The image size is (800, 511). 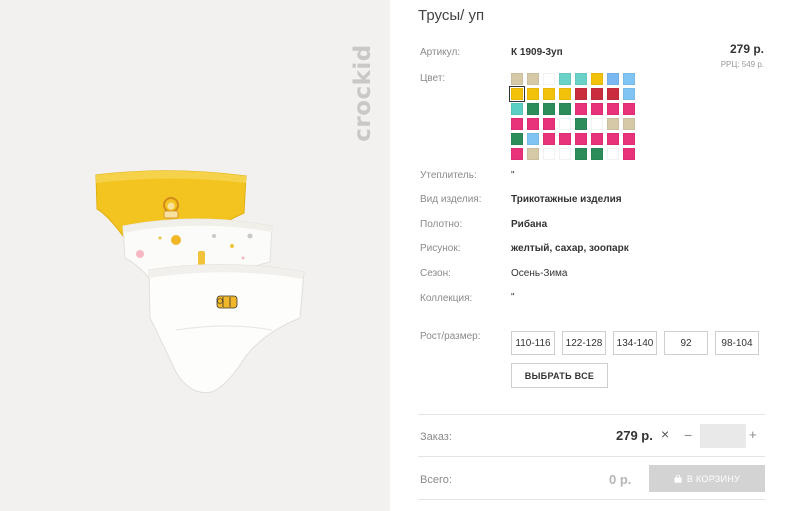 I want to click on order-label: Заказ:, so click(x=436, y=437).